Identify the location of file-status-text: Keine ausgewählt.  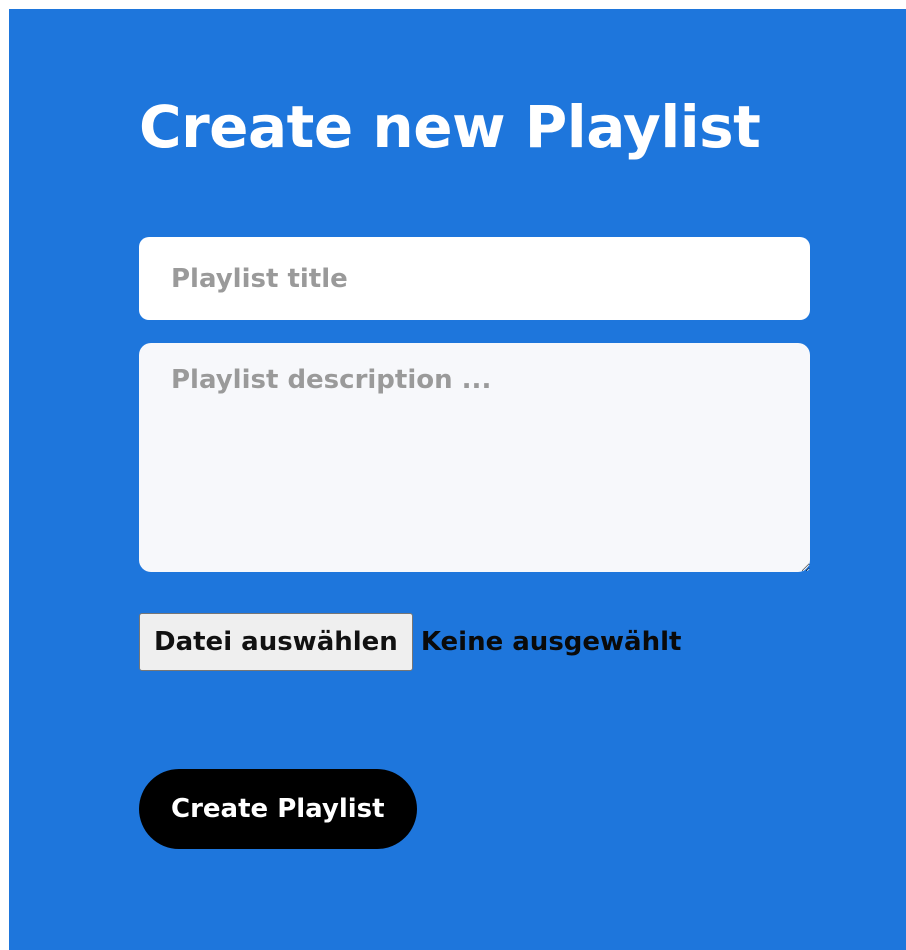
(551, 642).